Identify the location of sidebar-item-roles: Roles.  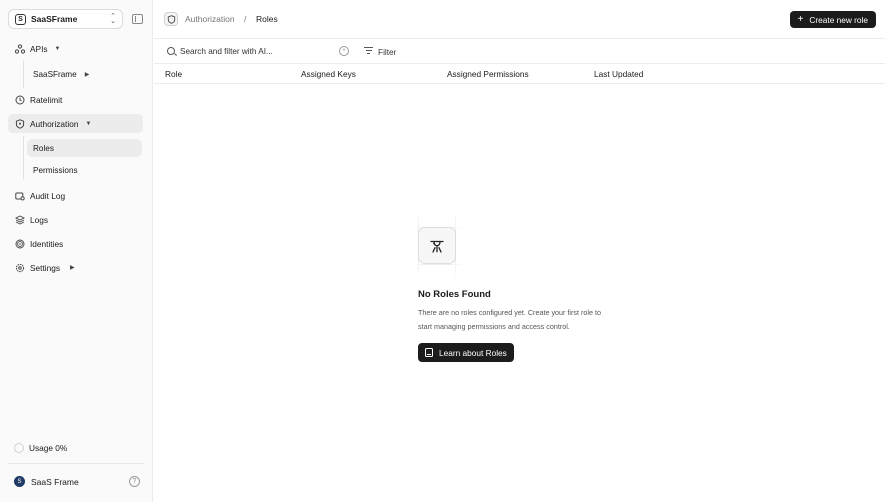
(84, 148).